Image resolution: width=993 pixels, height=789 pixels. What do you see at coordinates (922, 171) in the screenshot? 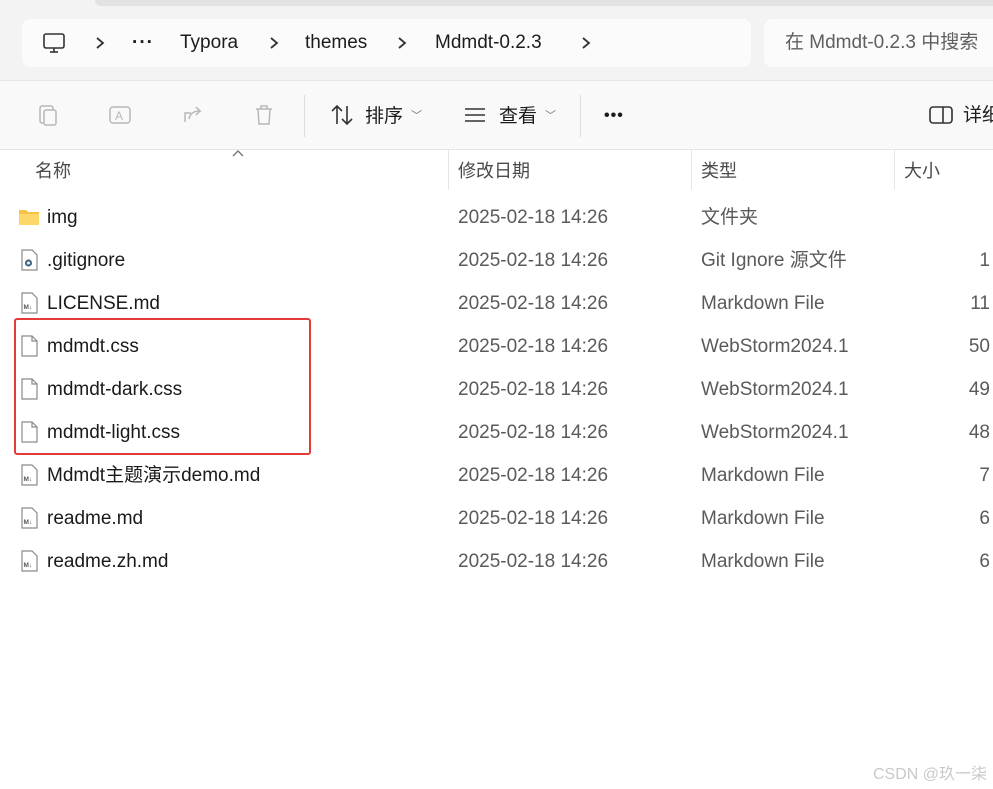
I see `column-size: 大小` at bounding box center [922, 171].